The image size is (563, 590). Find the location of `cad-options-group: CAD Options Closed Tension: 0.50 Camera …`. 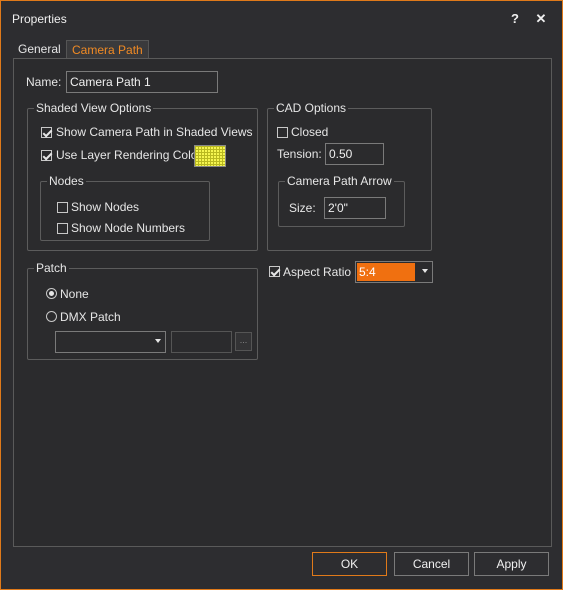

cad-options-group: CAD Options Closed Tension: 0.50 Camera … is located at coordinates (349, 176).